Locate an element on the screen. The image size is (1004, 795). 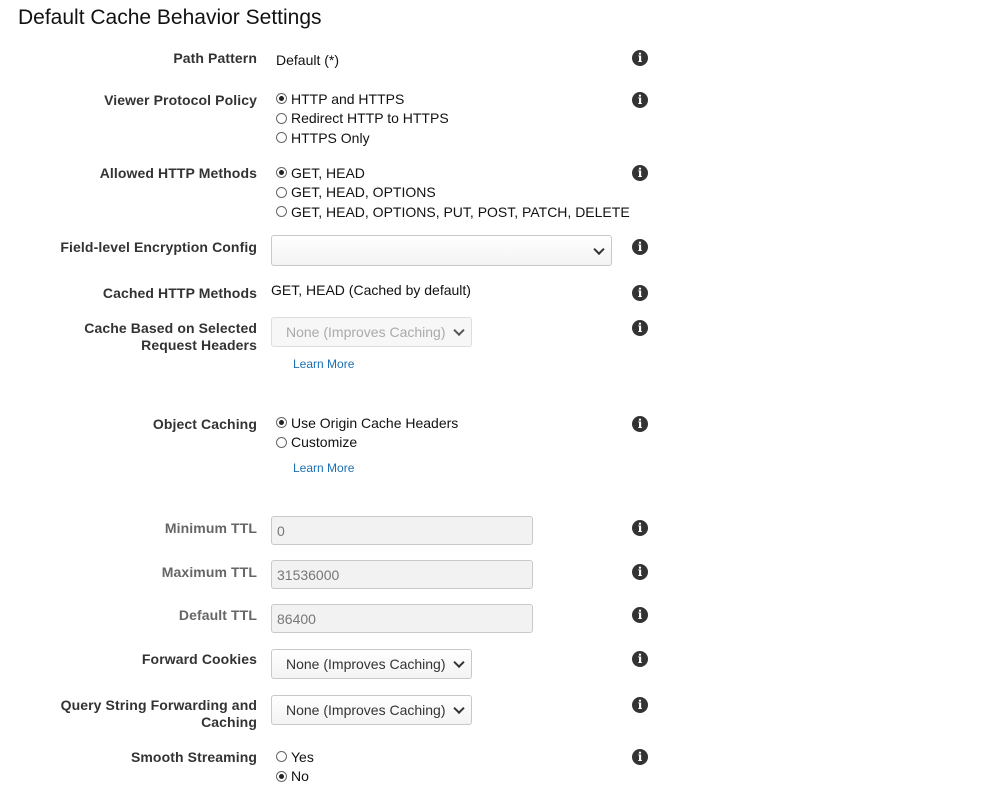
radio-label: HTTPS Only is located at coordinates (330, 137).